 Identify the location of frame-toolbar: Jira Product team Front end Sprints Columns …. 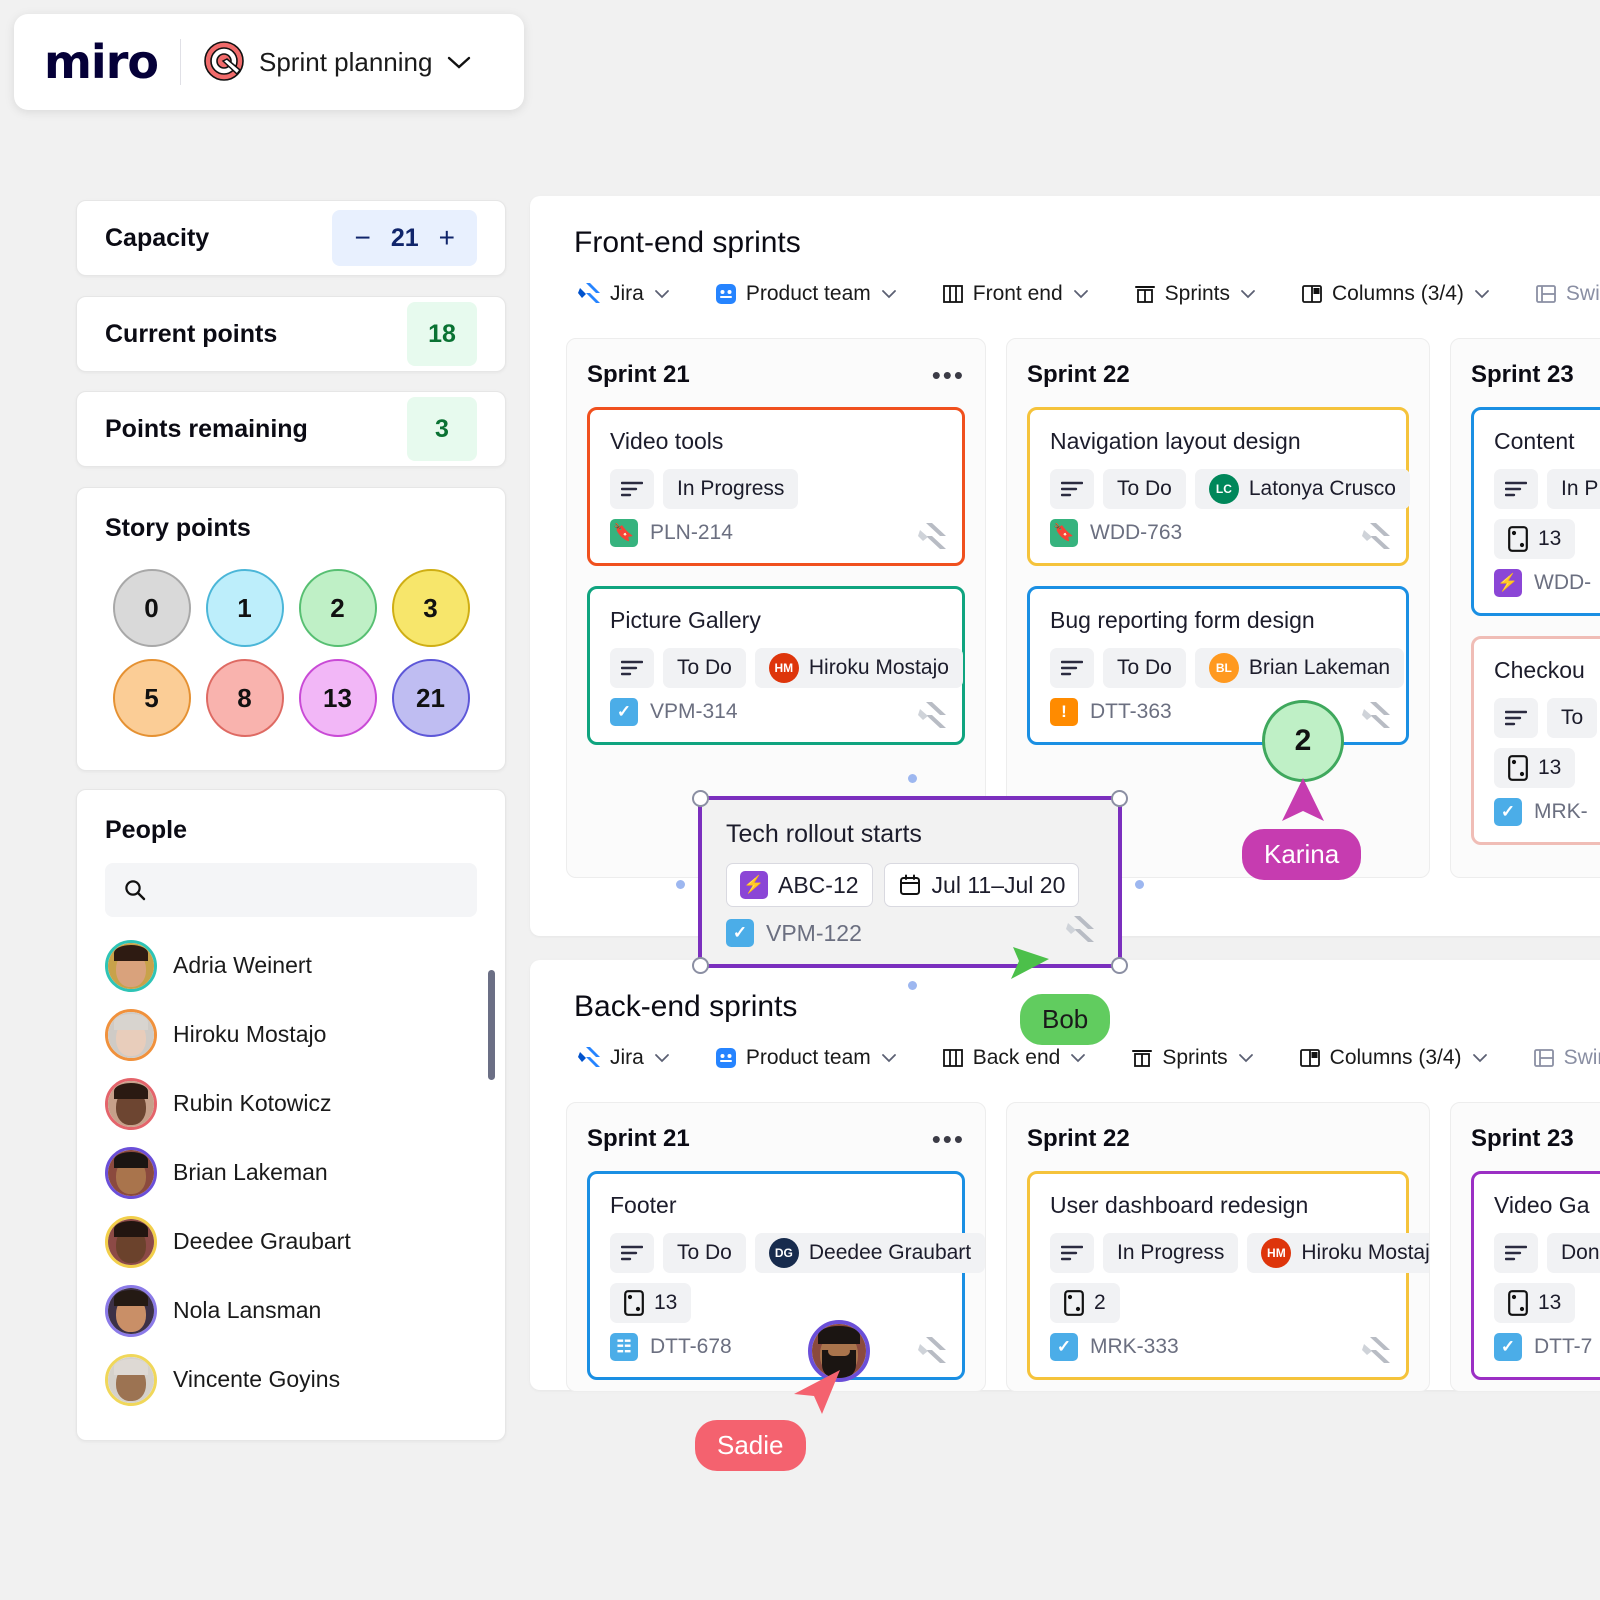
(1087, 294).